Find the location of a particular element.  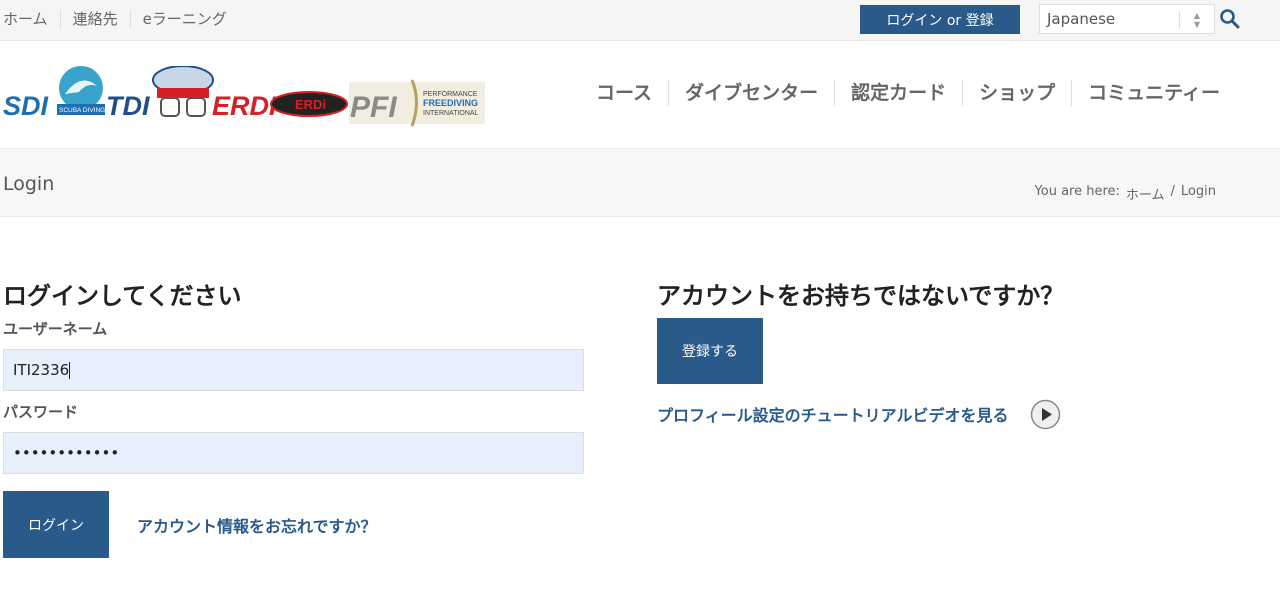

svg-text: PFI is located at coordinates (373, 107).